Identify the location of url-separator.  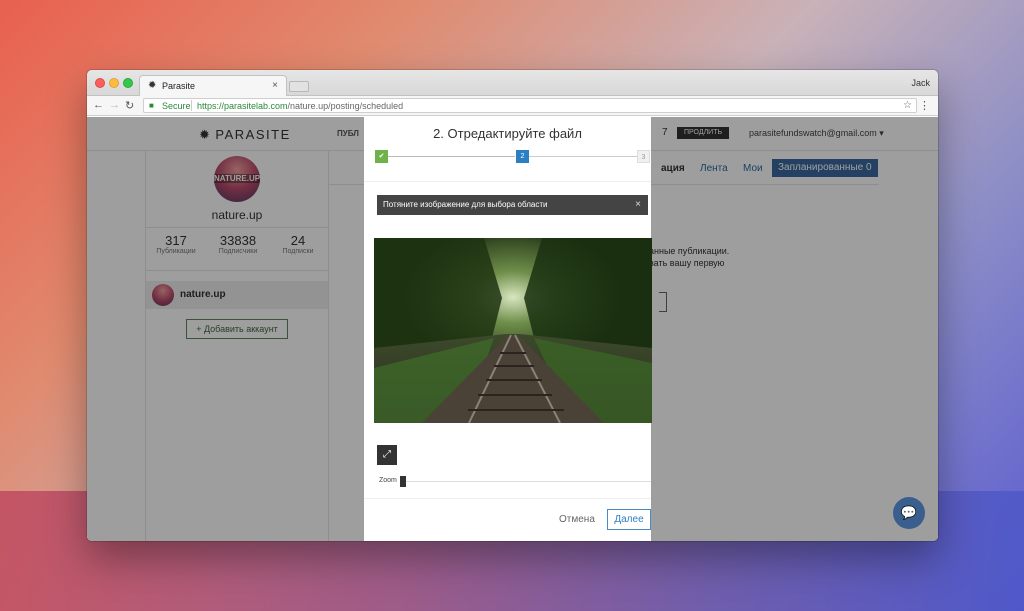
(191, 105).